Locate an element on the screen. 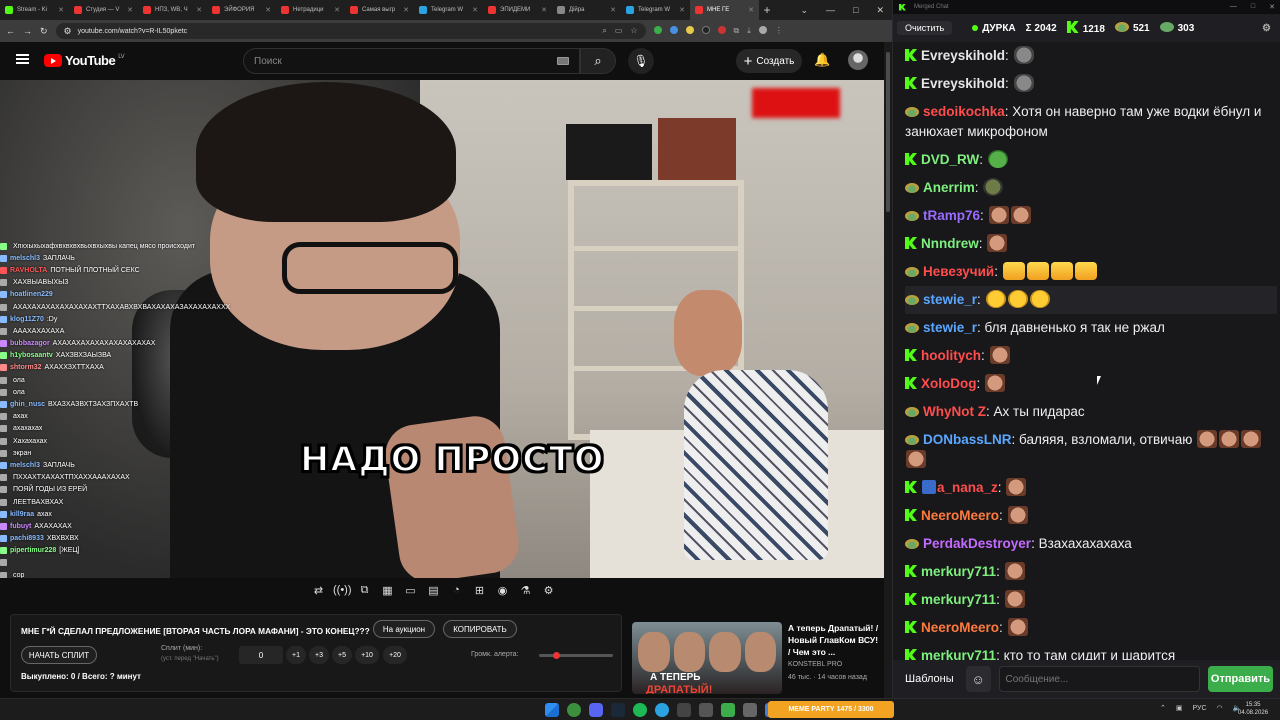  player-control-icon: ⊞ is located at coordinates (479, 590).